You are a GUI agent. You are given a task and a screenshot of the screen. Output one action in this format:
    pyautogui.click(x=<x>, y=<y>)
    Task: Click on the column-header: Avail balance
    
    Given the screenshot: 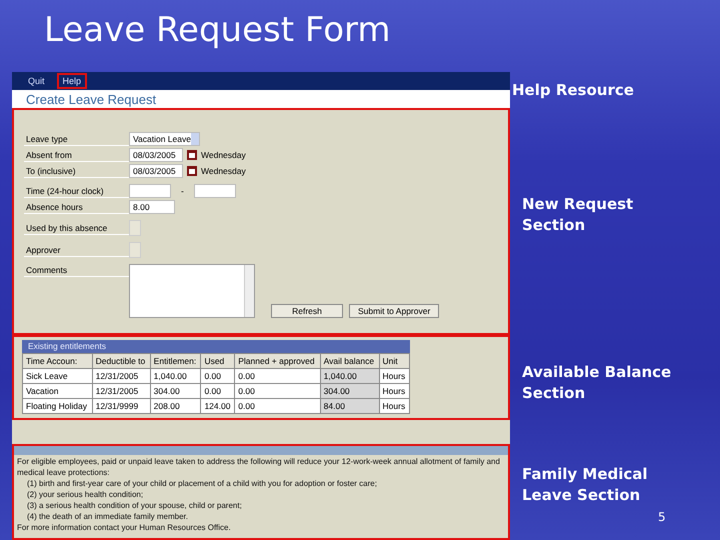 What is the action you would take?
    pyautogui.click(x=350, y=361)
    